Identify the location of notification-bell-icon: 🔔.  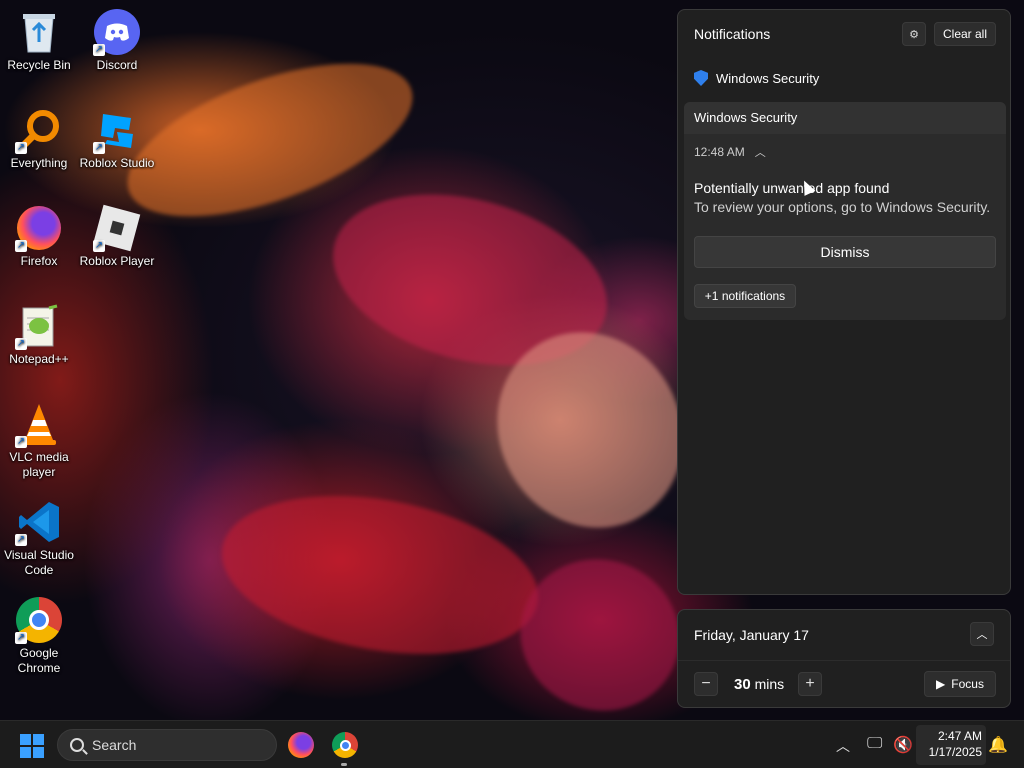
(998, 745).